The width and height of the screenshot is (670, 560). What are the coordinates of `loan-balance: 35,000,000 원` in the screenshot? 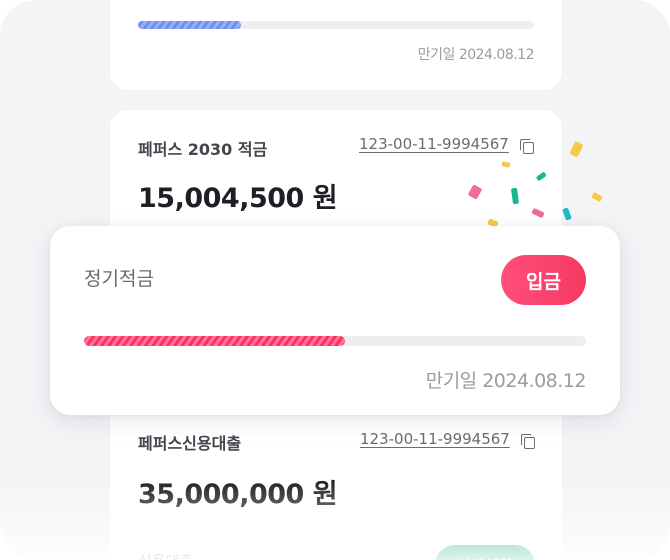 It's located at (238, 494).